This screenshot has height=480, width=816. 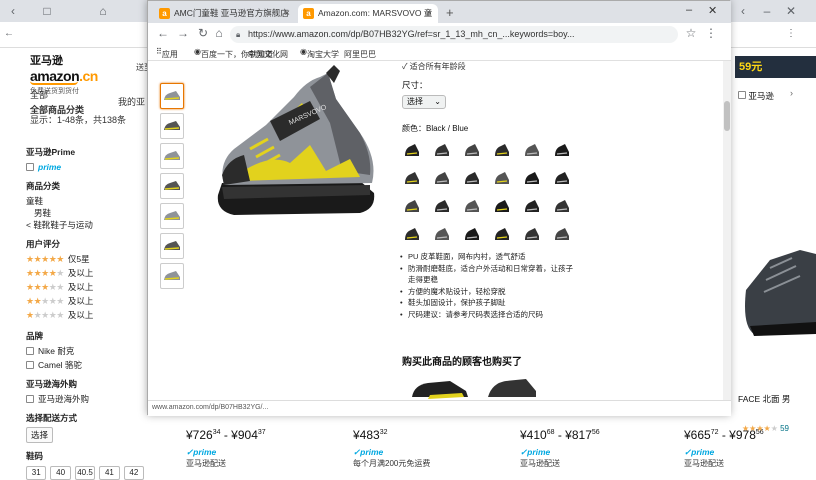 What do you see at coordinates (512, 389) in the screenshot?
I see `related-product-2-image` at bounding box center [512, 389].